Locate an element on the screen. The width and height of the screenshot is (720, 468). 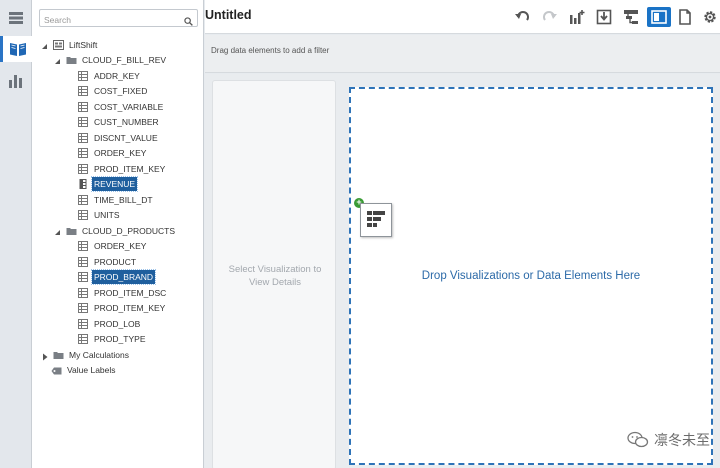
tree-item-value-labels: Value Labels is located at coordinates (84, 370).